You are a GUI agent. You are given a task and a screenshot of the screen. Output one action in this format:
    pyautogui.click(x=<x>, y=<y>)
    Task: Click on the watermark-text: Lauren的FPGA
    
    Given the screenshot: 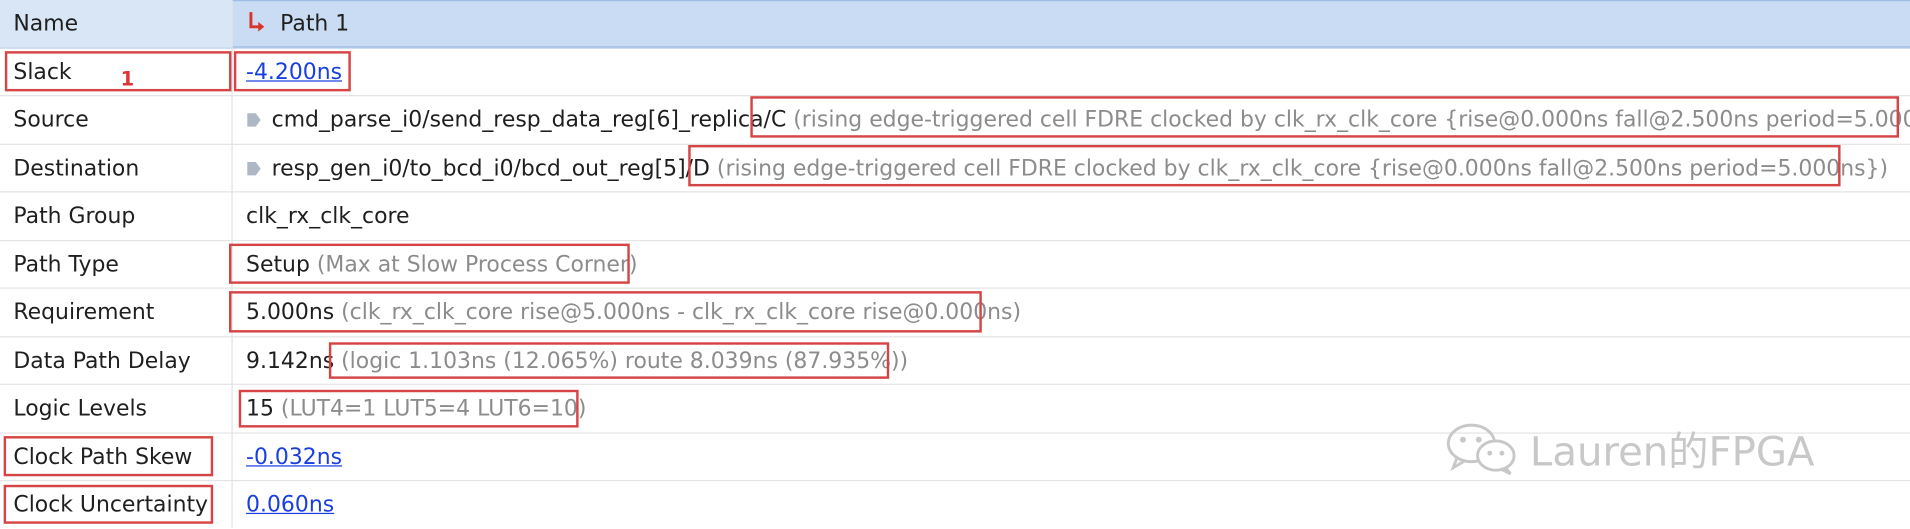 What is the action you would take?
    pyautogui.click(x=1672, y=451)
    